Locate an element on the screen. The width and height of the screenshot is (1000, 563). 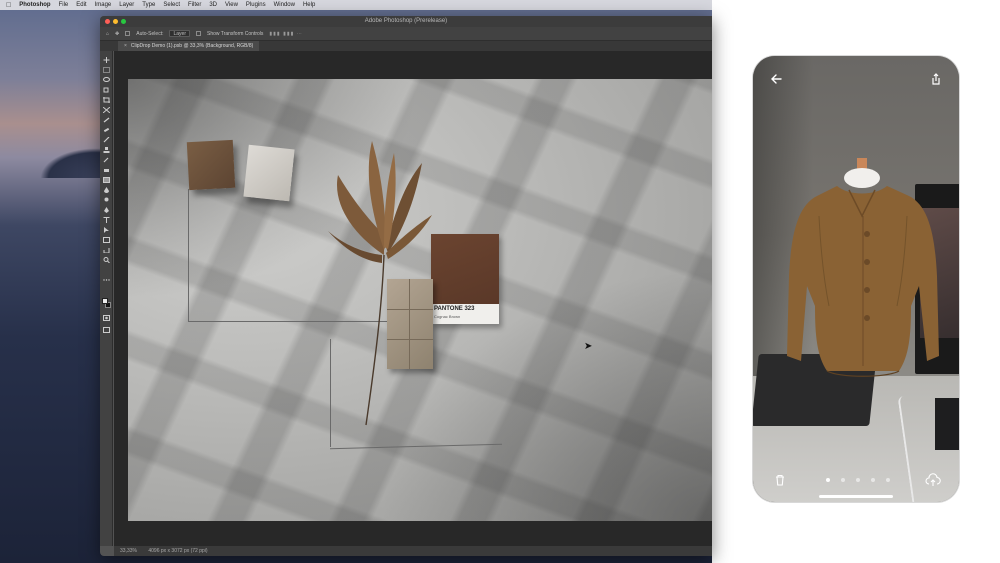
menu-app-name: Photoshop is located at coordinates (34, 5).